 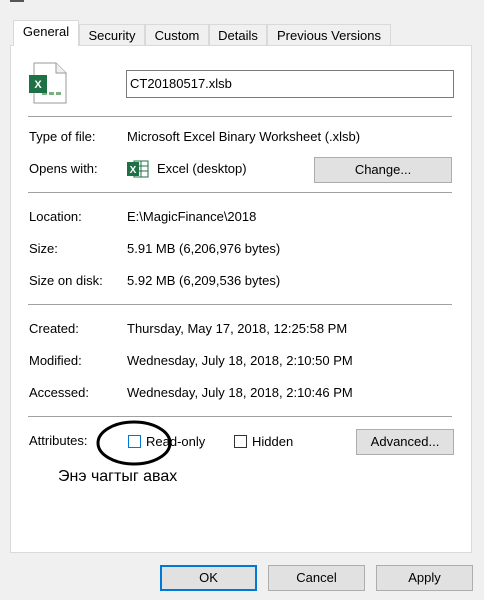 I want to click on type-of-file-value: Microsoft Excel Binary Worksheet (.xlsb), so click(x=244, y=136).